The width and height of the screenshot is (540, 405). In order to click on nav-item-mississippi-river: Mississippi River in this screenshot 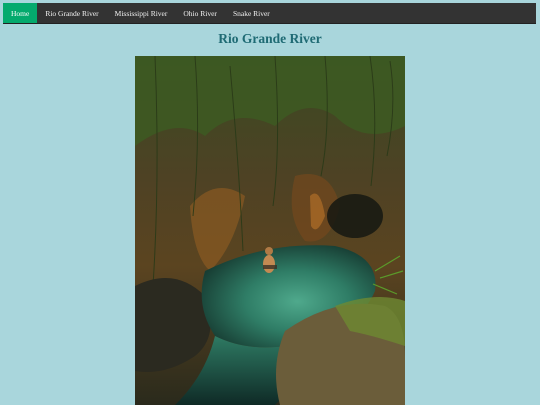, I will do `click(141, 13)`.